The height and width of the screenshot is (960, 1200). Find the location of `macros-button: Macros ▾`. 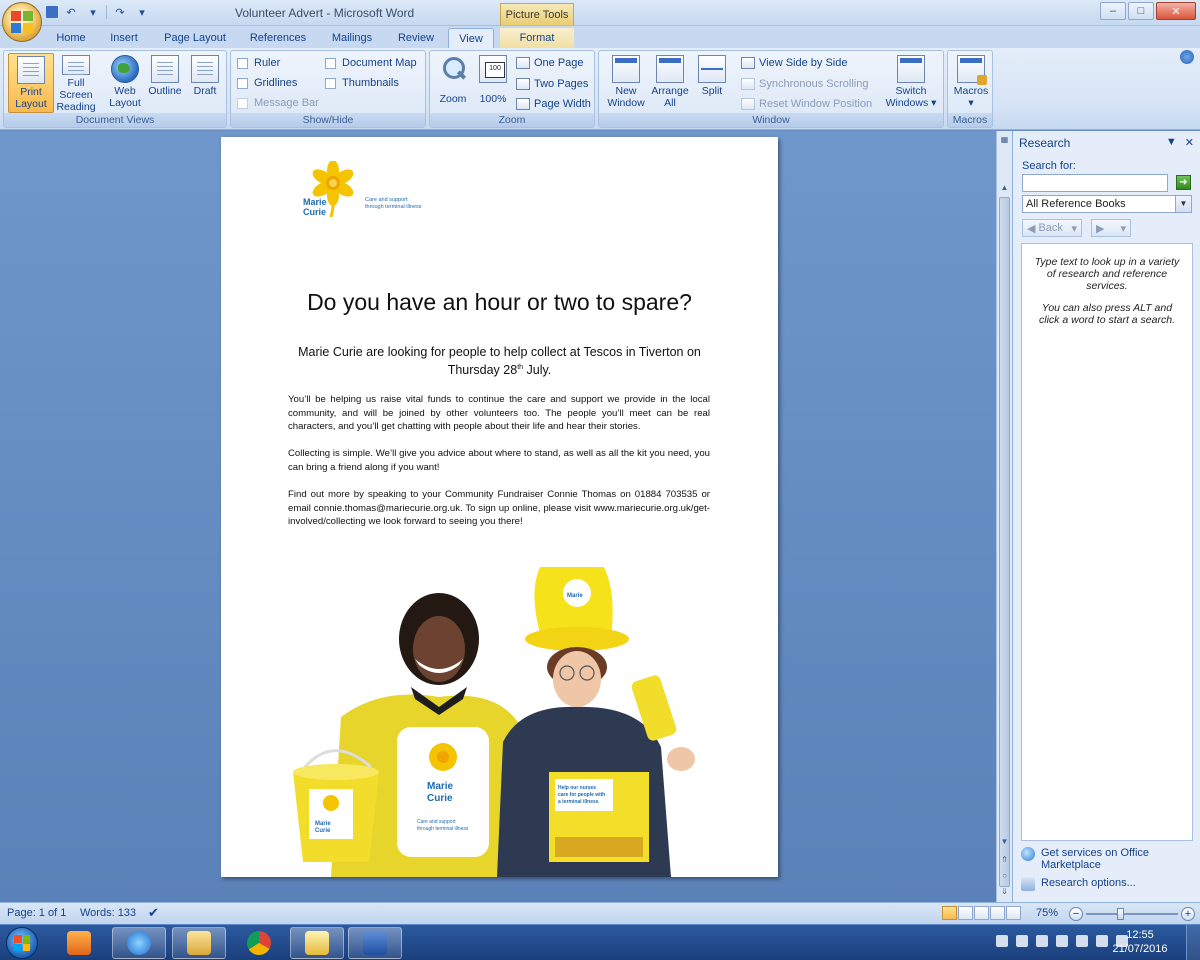

macros-button: Macros ▾ is located at coordinates (971, 83).